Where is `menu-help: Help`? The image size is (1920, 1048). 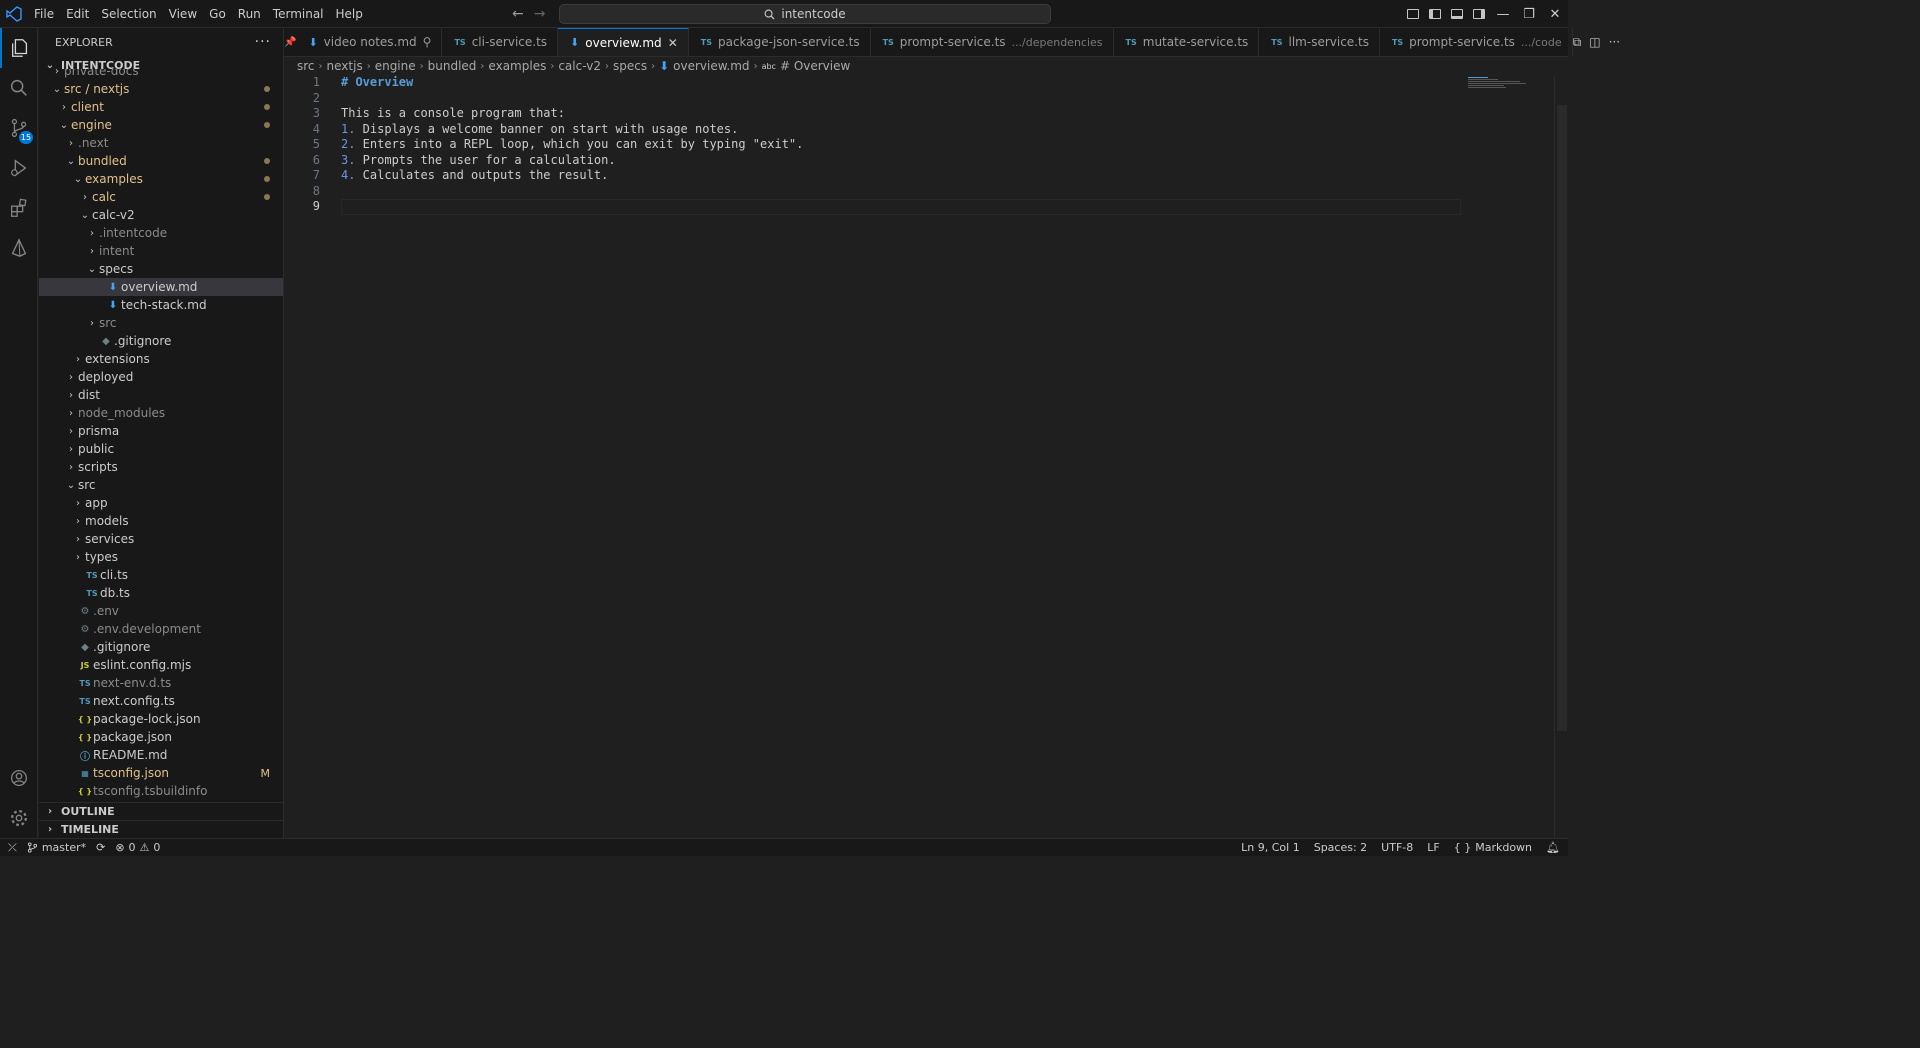
menu-help: Help is located at coordinates (349, 14).